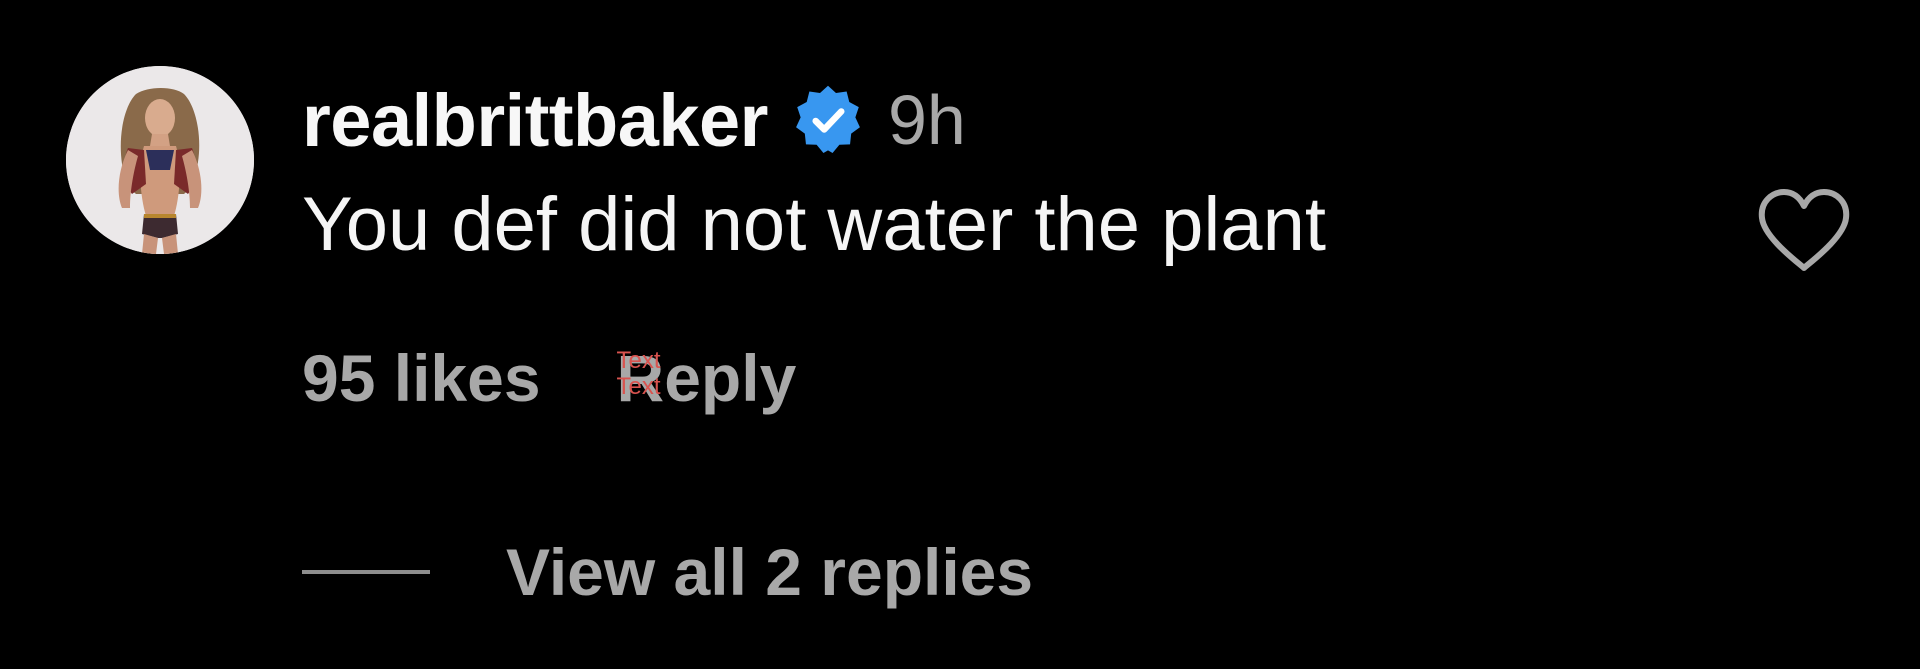 The width and height of the screenshot is (1920, 669). I want to click on comment-header: realbrittbaker 9h, so click(634, 120).